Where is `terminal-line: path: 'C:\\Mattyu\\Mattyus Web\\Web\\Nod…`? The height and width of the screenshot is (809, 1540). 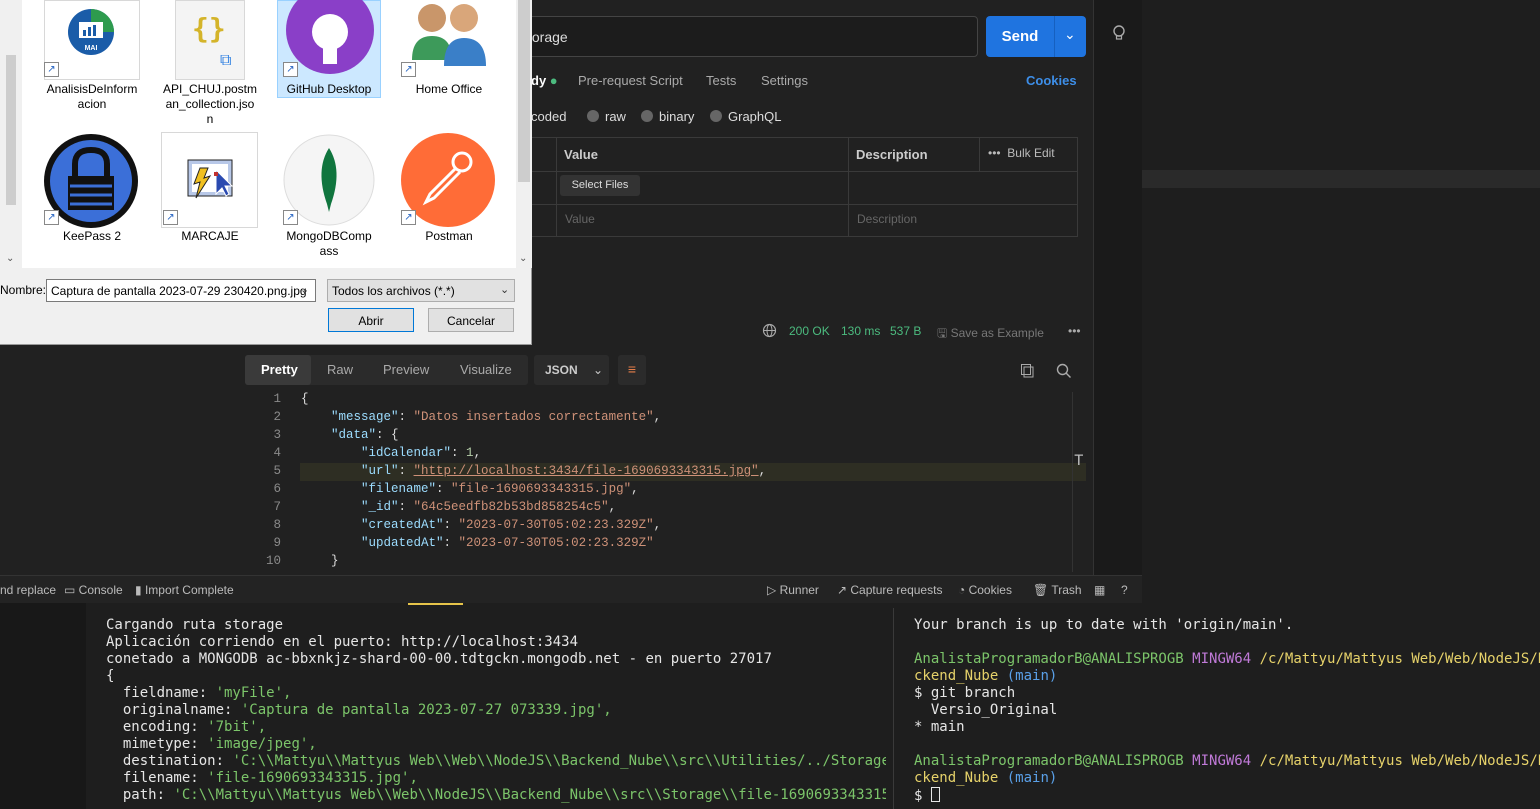
terminal-line: path: 'C:\\Mattyu\\Mattyus Web\\Web\\Nod… is located at coordinates (496, 795).